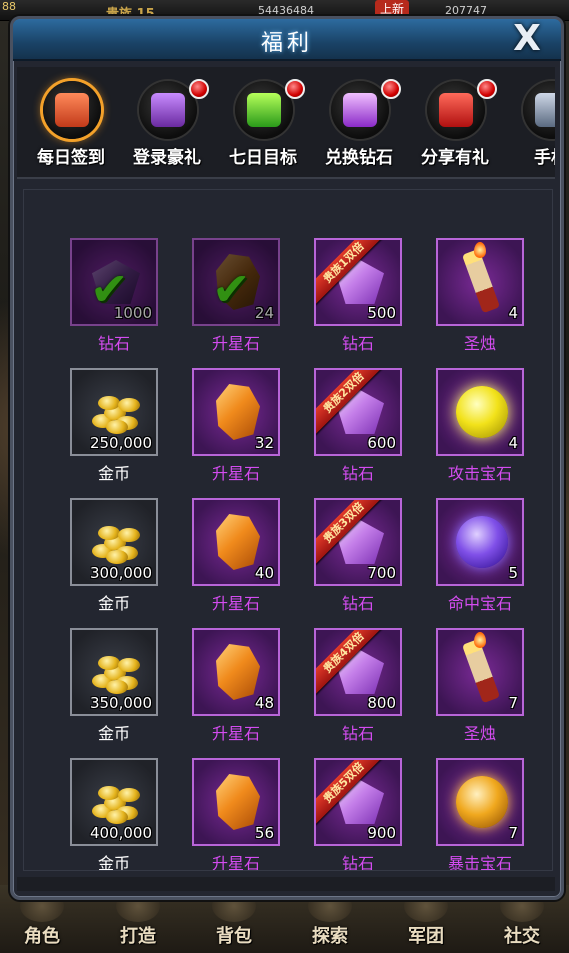 Image resolution: width=569 pixels, height=953 pixels. I want to click on reward-slot: 56, so click(236, 802).